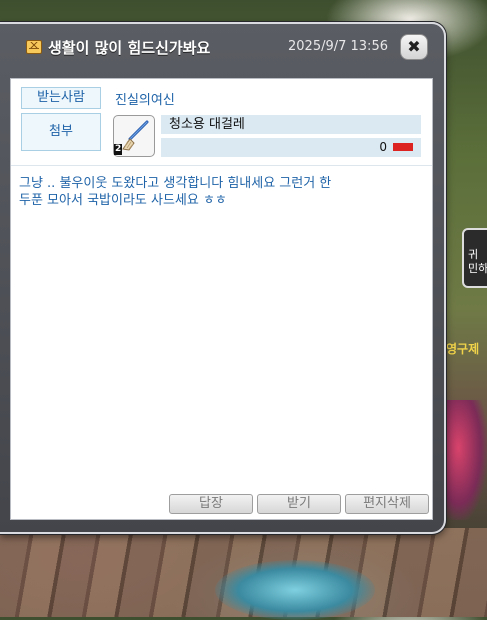 This screenshot has height=620, width=487. What do you see at coordinates (61, 98) in the screenshot?
I see `recipient-label: 받는사람` at bounding box center [61, 98].